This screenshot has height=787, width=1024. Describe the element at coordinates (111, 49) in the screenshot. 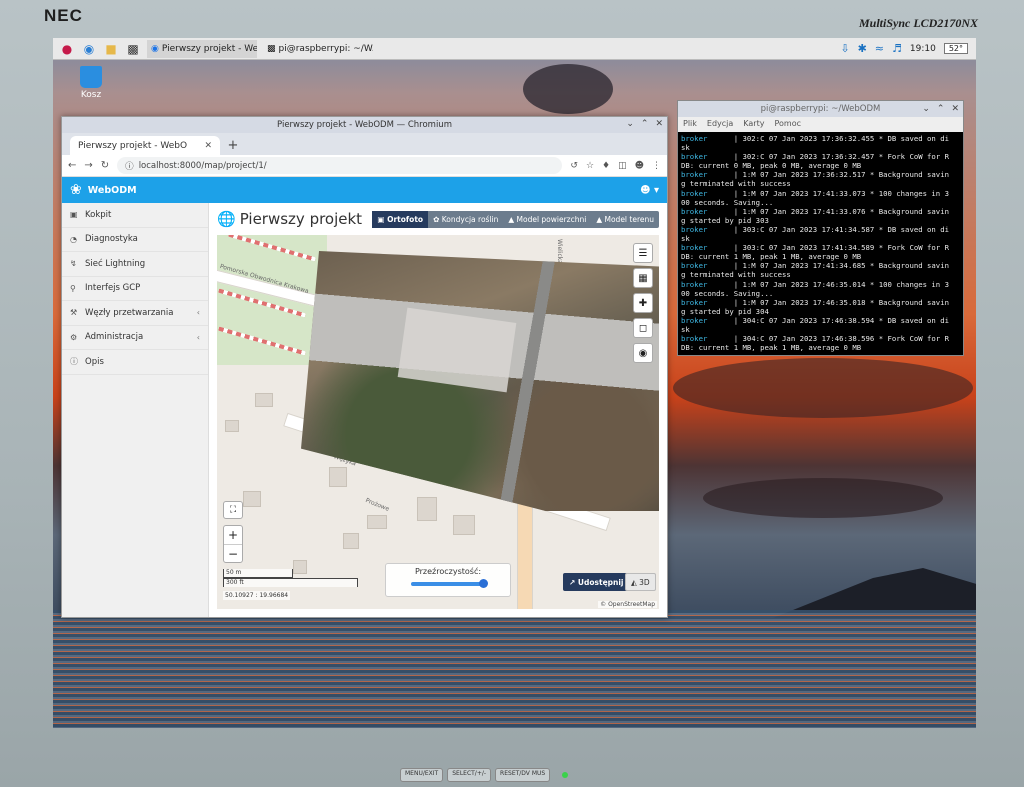

I see `file-manager-icon: ■` at that location.